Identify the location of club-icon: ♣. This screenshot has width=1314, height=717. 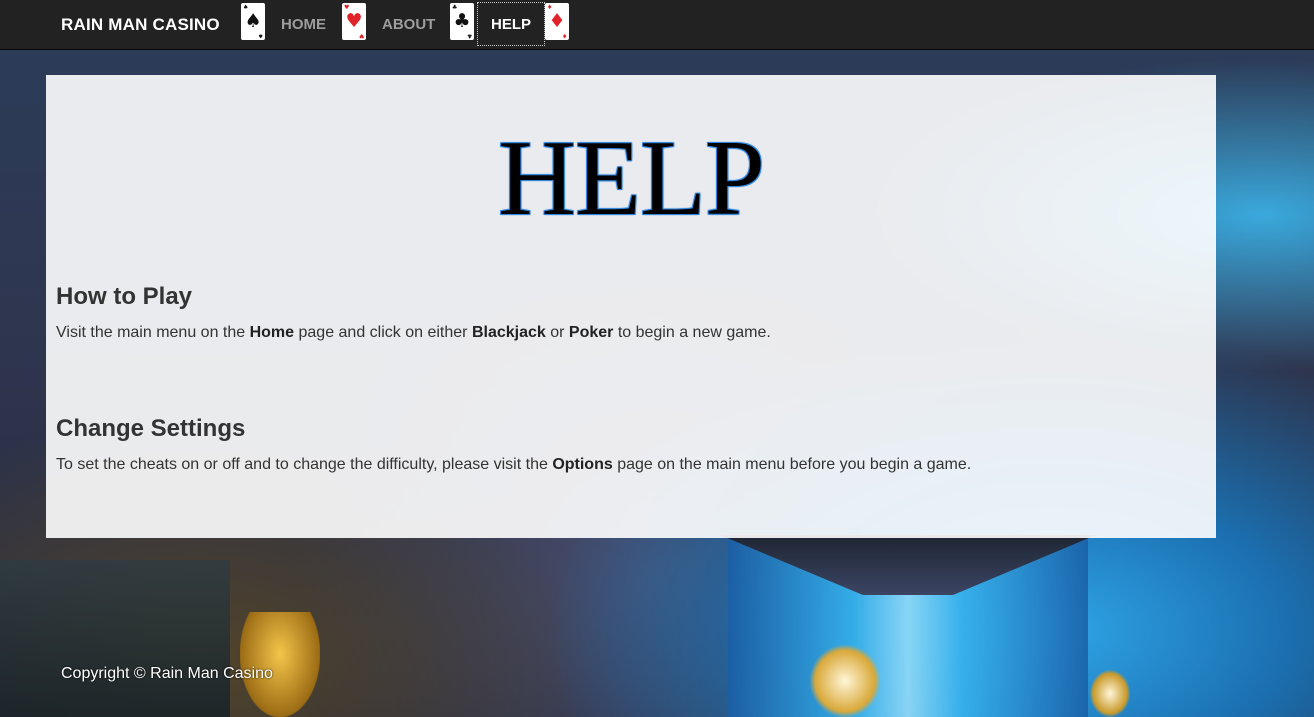
(462, 21).